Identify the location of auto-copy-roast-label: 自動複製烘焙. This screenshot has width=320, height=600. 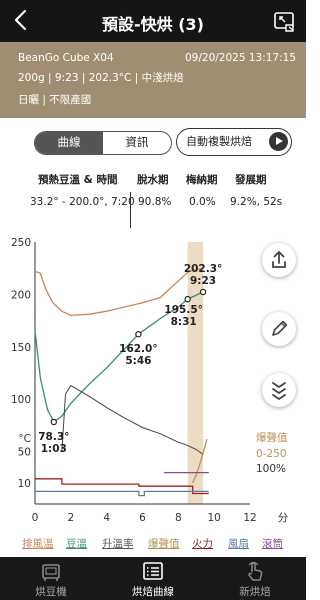
(219, 141).